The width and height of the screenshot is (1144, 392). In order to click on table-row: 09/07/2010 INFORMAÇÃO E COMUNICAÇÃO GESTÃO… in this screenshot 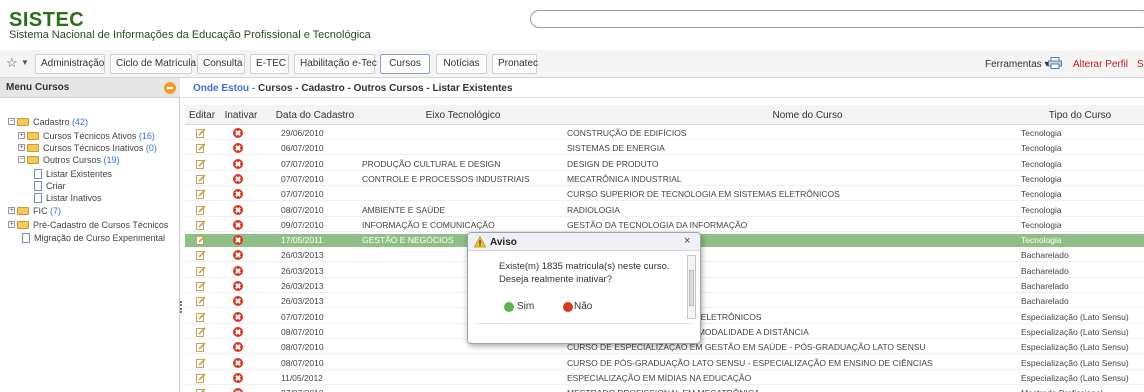, I will do `click(664, 225)`.